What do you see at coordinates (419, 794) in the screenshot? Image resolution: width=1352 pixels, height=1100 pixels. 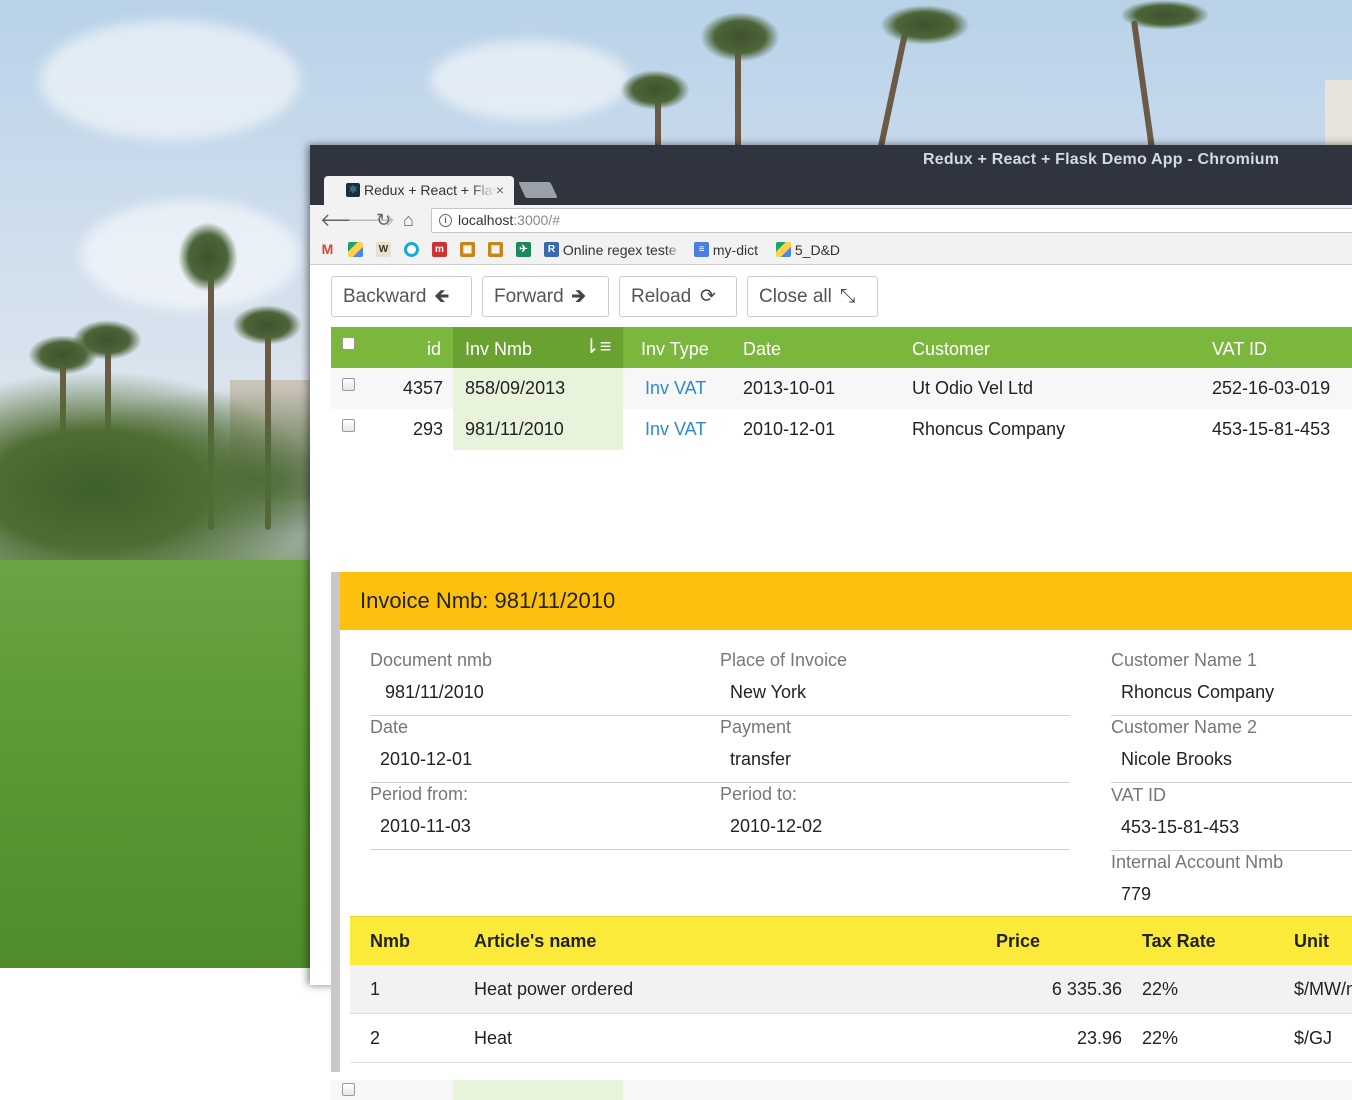 I see `field-label: Period from:` at bounding box center [419, 794].